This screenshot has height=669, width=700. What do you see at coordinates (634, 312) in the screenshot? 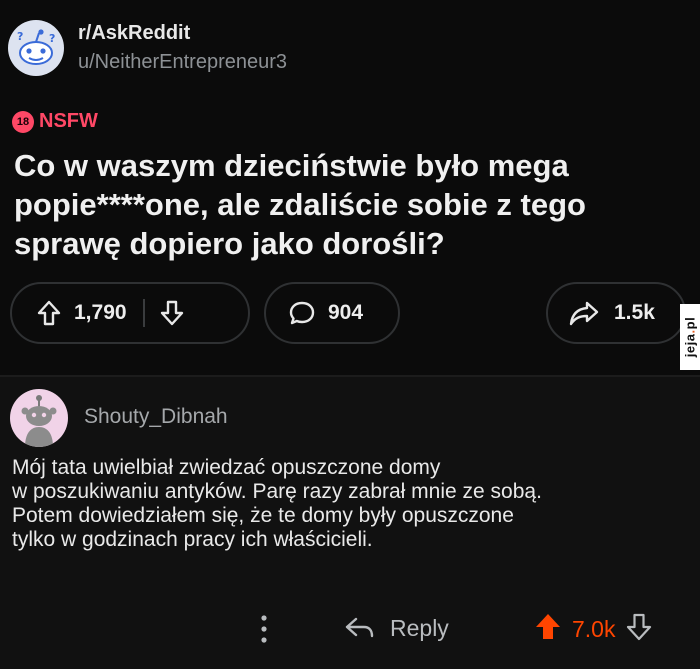
I see `share-count: 1.5k` at bounding box center [634, 312].